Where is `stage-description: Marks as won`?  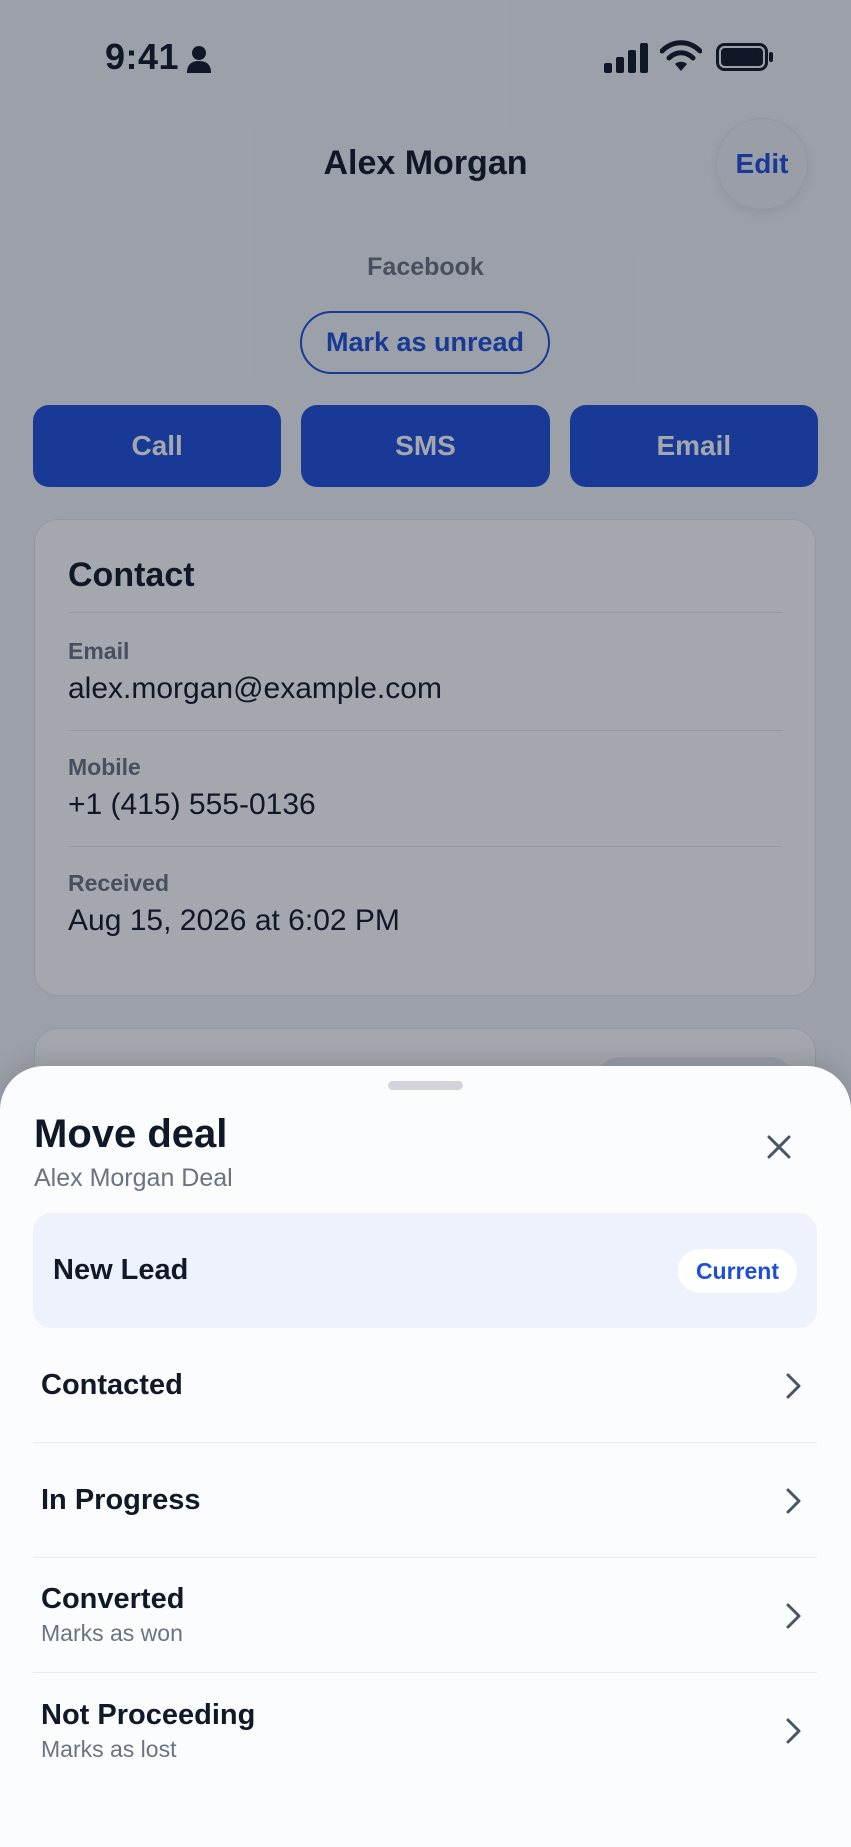
stage-description: Marks as won is located at coordinates (112, 1633).